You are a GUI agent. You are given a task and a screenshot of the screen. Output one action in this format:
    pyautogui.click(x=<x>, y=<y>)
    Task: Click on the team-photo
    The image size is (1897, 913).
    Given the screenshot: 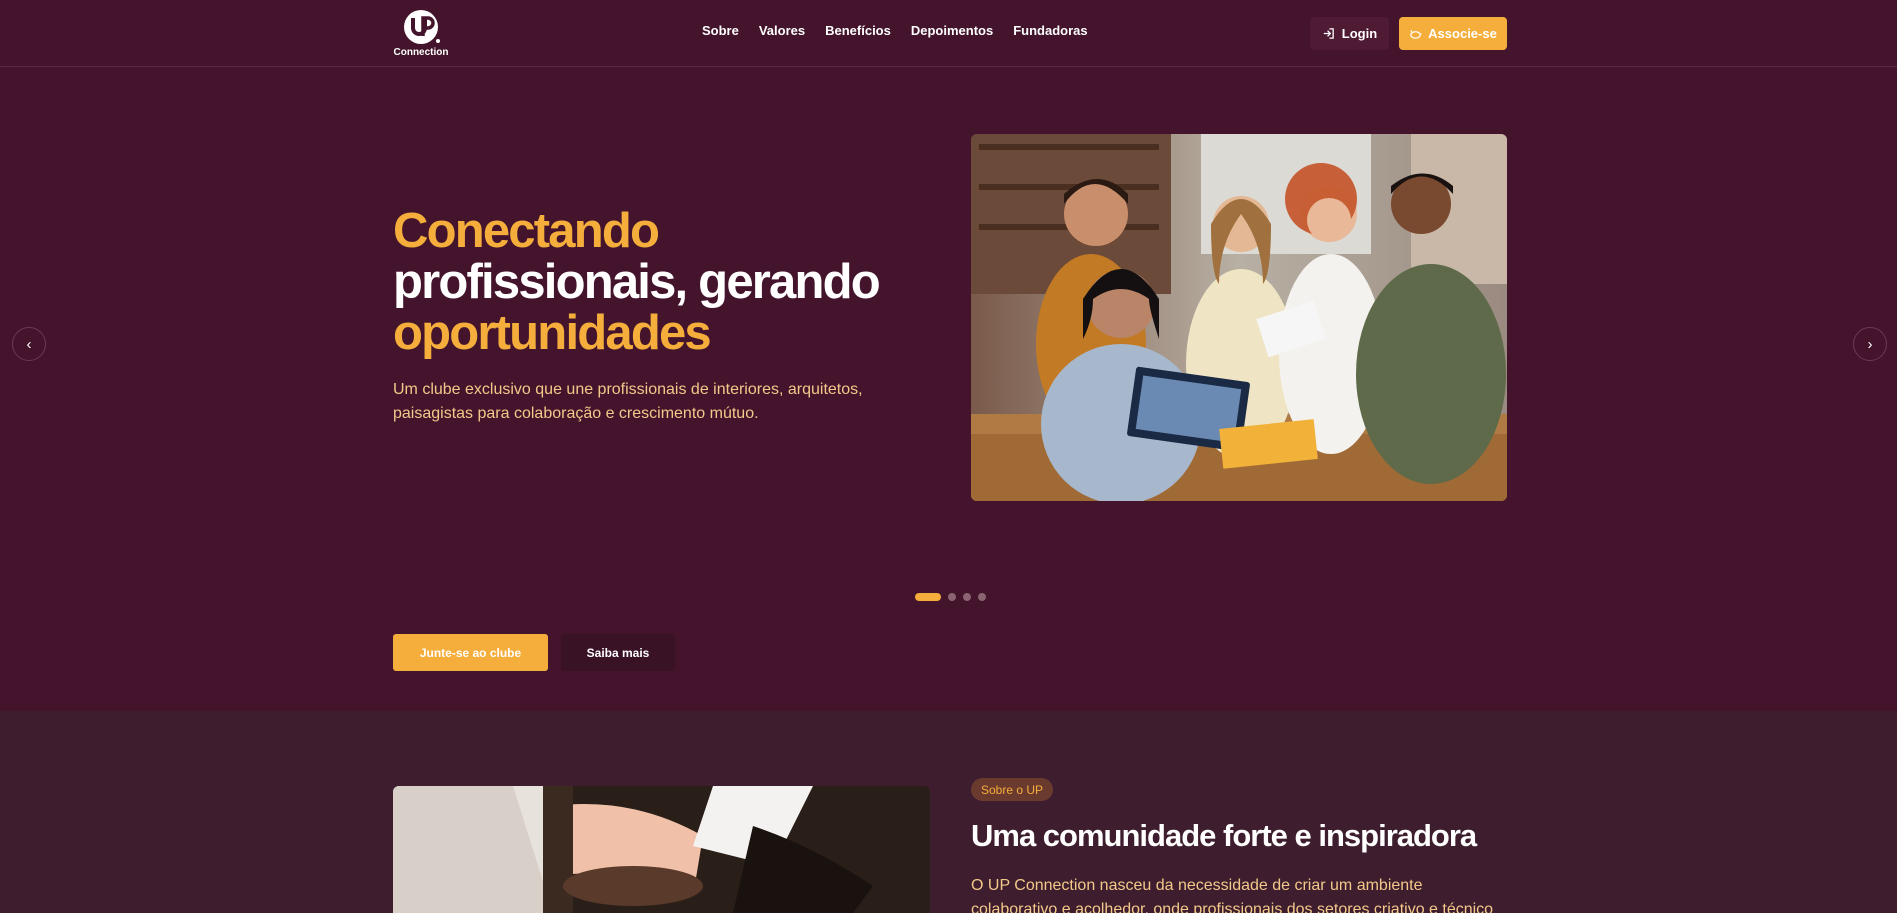 What is the action you would take?
    pyautogui.click(x=1239, y=317)
    